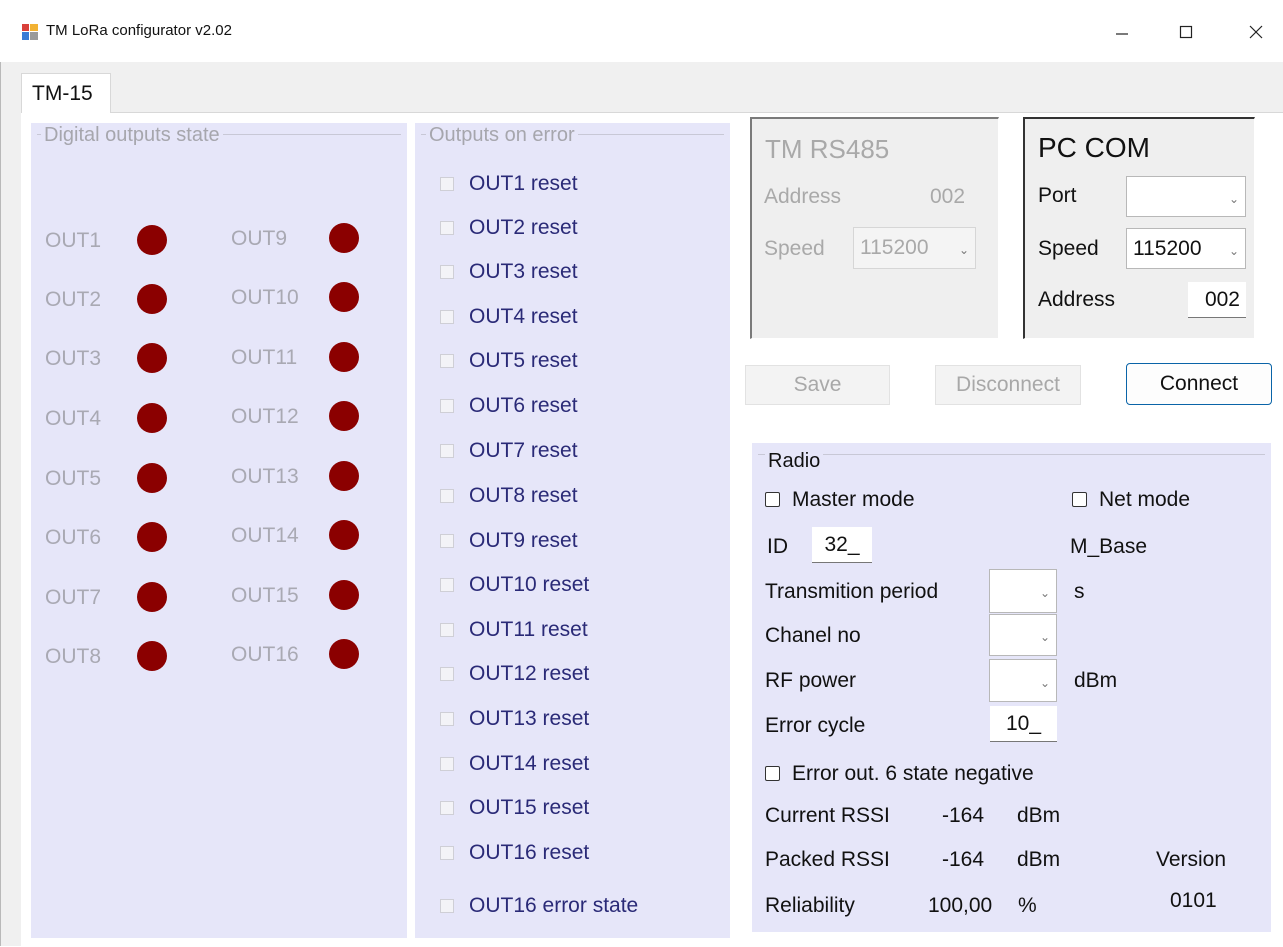 The image size is (1283, 947). What do you see at coordinates (827, 815) in the screenshot?
I see `current-rssi-label: Current RSSI` at bounding box center [827, 815].